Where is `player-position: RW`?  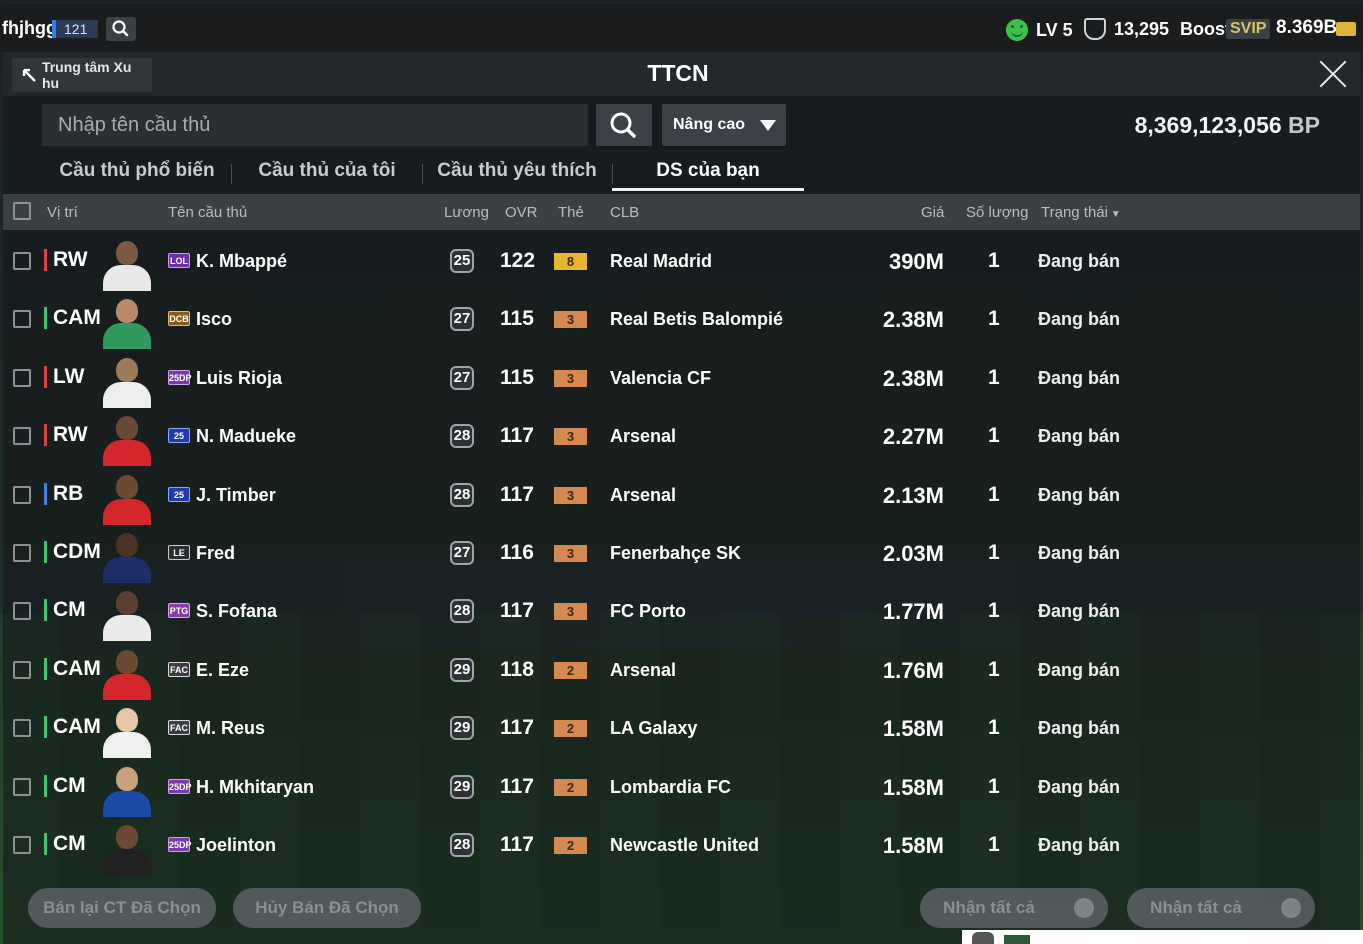 player-position: RW is located at coordinates (66, 435).